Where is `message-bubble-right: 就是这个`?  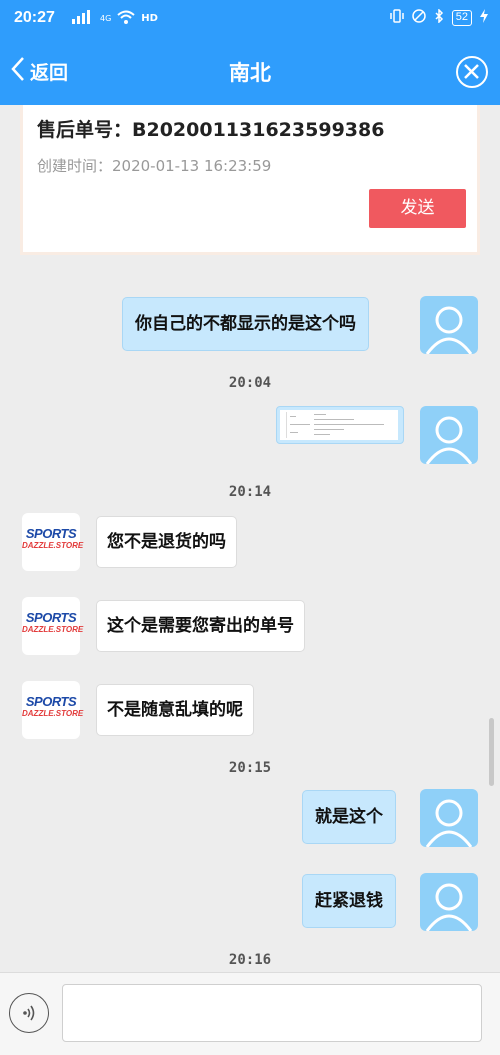
message-bubble-right: 就是这个 is located at coordinates (349, 817).